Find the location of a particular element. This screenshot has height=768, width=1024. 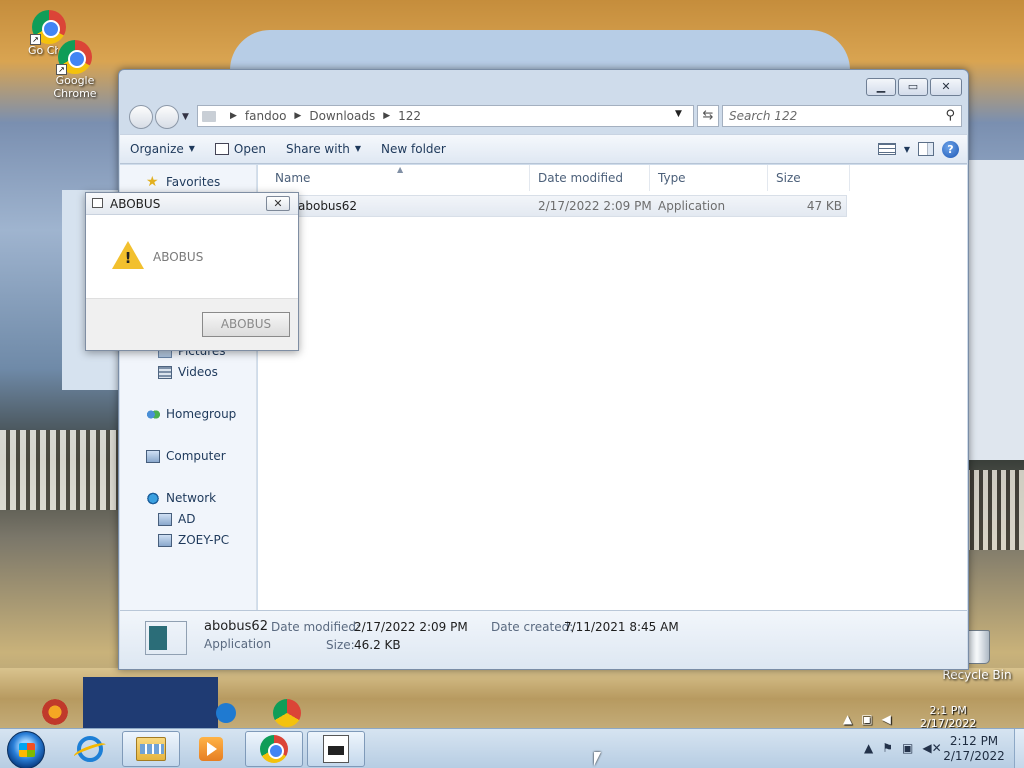

column-header-label: Date modified is located at coordinates (581, 178).